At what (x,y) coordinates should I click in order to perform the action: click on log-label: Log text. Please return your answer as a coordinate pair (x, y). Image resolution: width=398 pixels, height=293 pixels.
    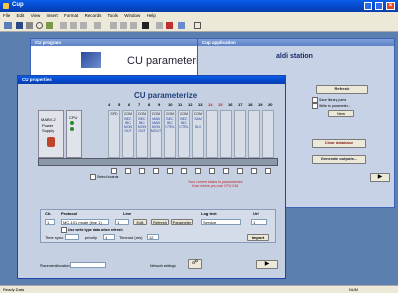
    Looking at the image, I should click on (209, 213).